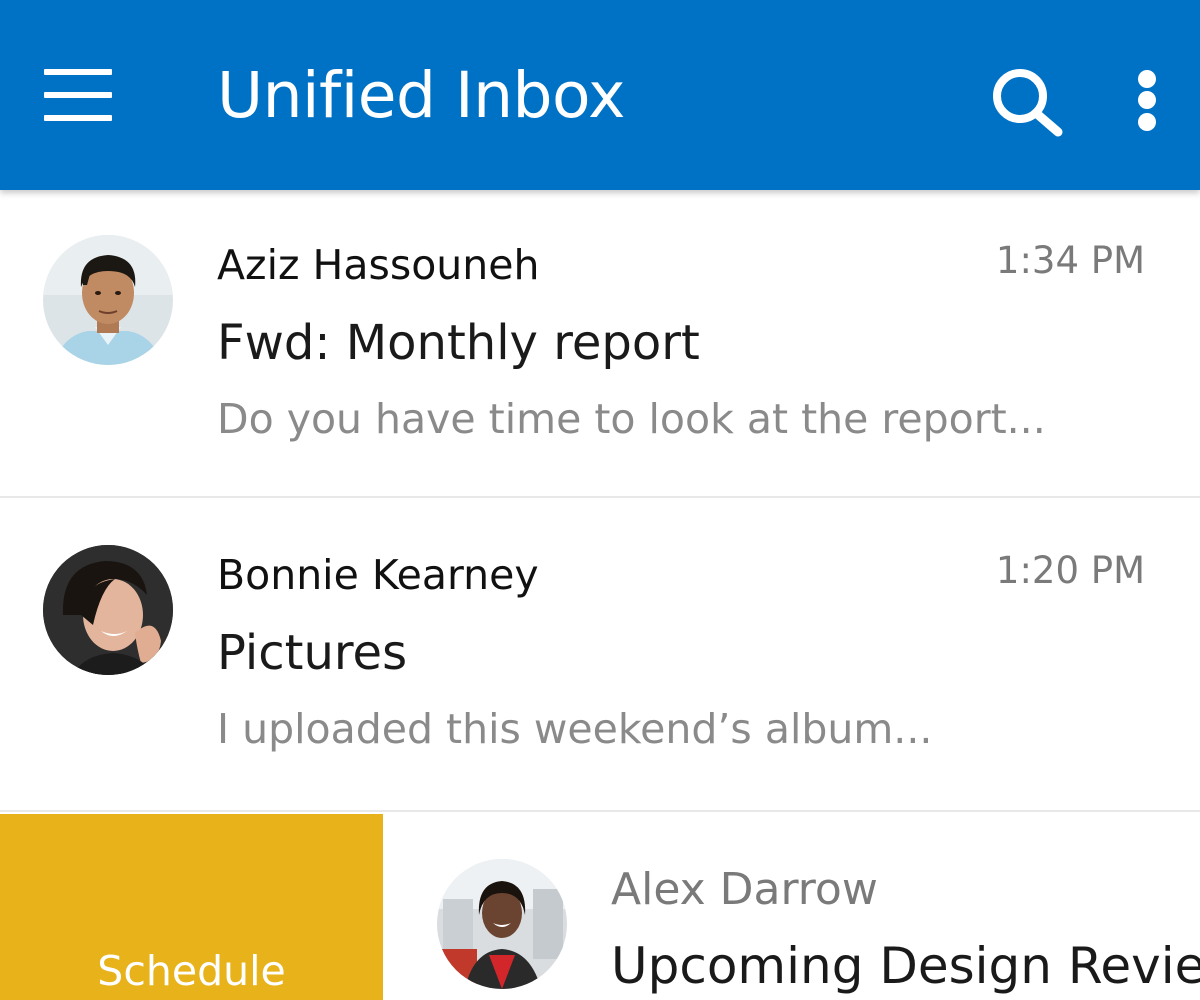  What do you see at coordinates (378, 575) in the screenshot?
I see `message-sender: Bonnie Kearney` at bounding box center [378, 575].